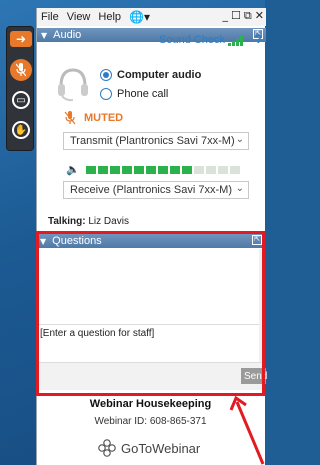 Image resolution: width=320 pixels, height=465 pixels. I want to click on menu-view: View, so click(79, 17).